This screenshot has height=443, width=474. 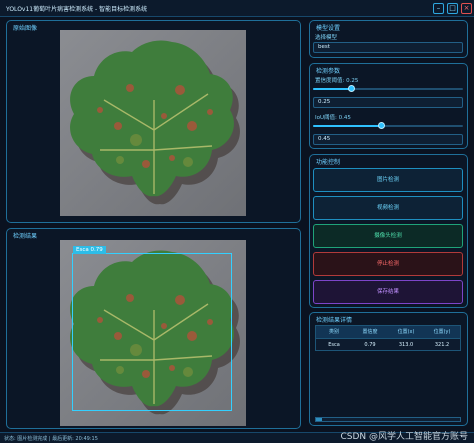 I want to click on watermark: CSDN @风学人工智能官方账号, so click(x=404, y=437).